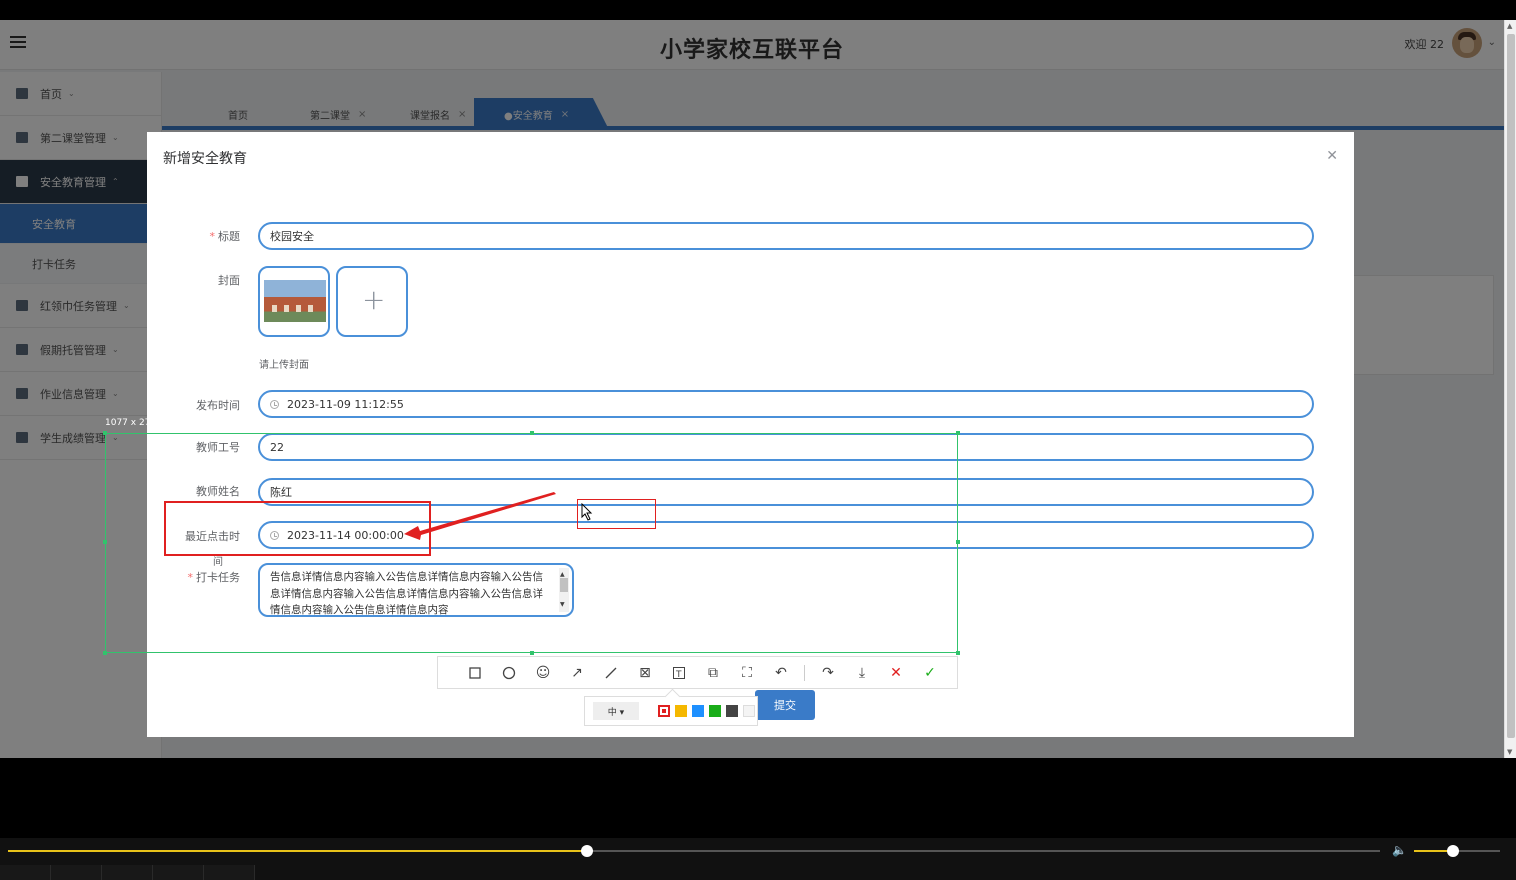 Image resolution: width=1516 pixels, height=880 pixels. Describe the element at coordinates (732, 711) in the screenshot. I see `color-swatch-dark` at that location.